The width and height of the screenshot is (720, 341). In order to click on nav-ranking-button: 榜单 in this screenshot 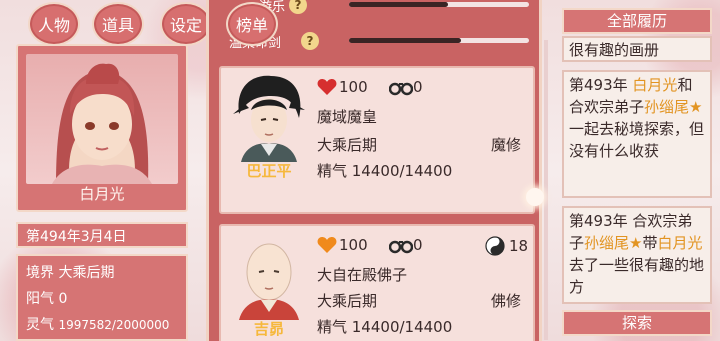, I will do `click(252, 24)`.